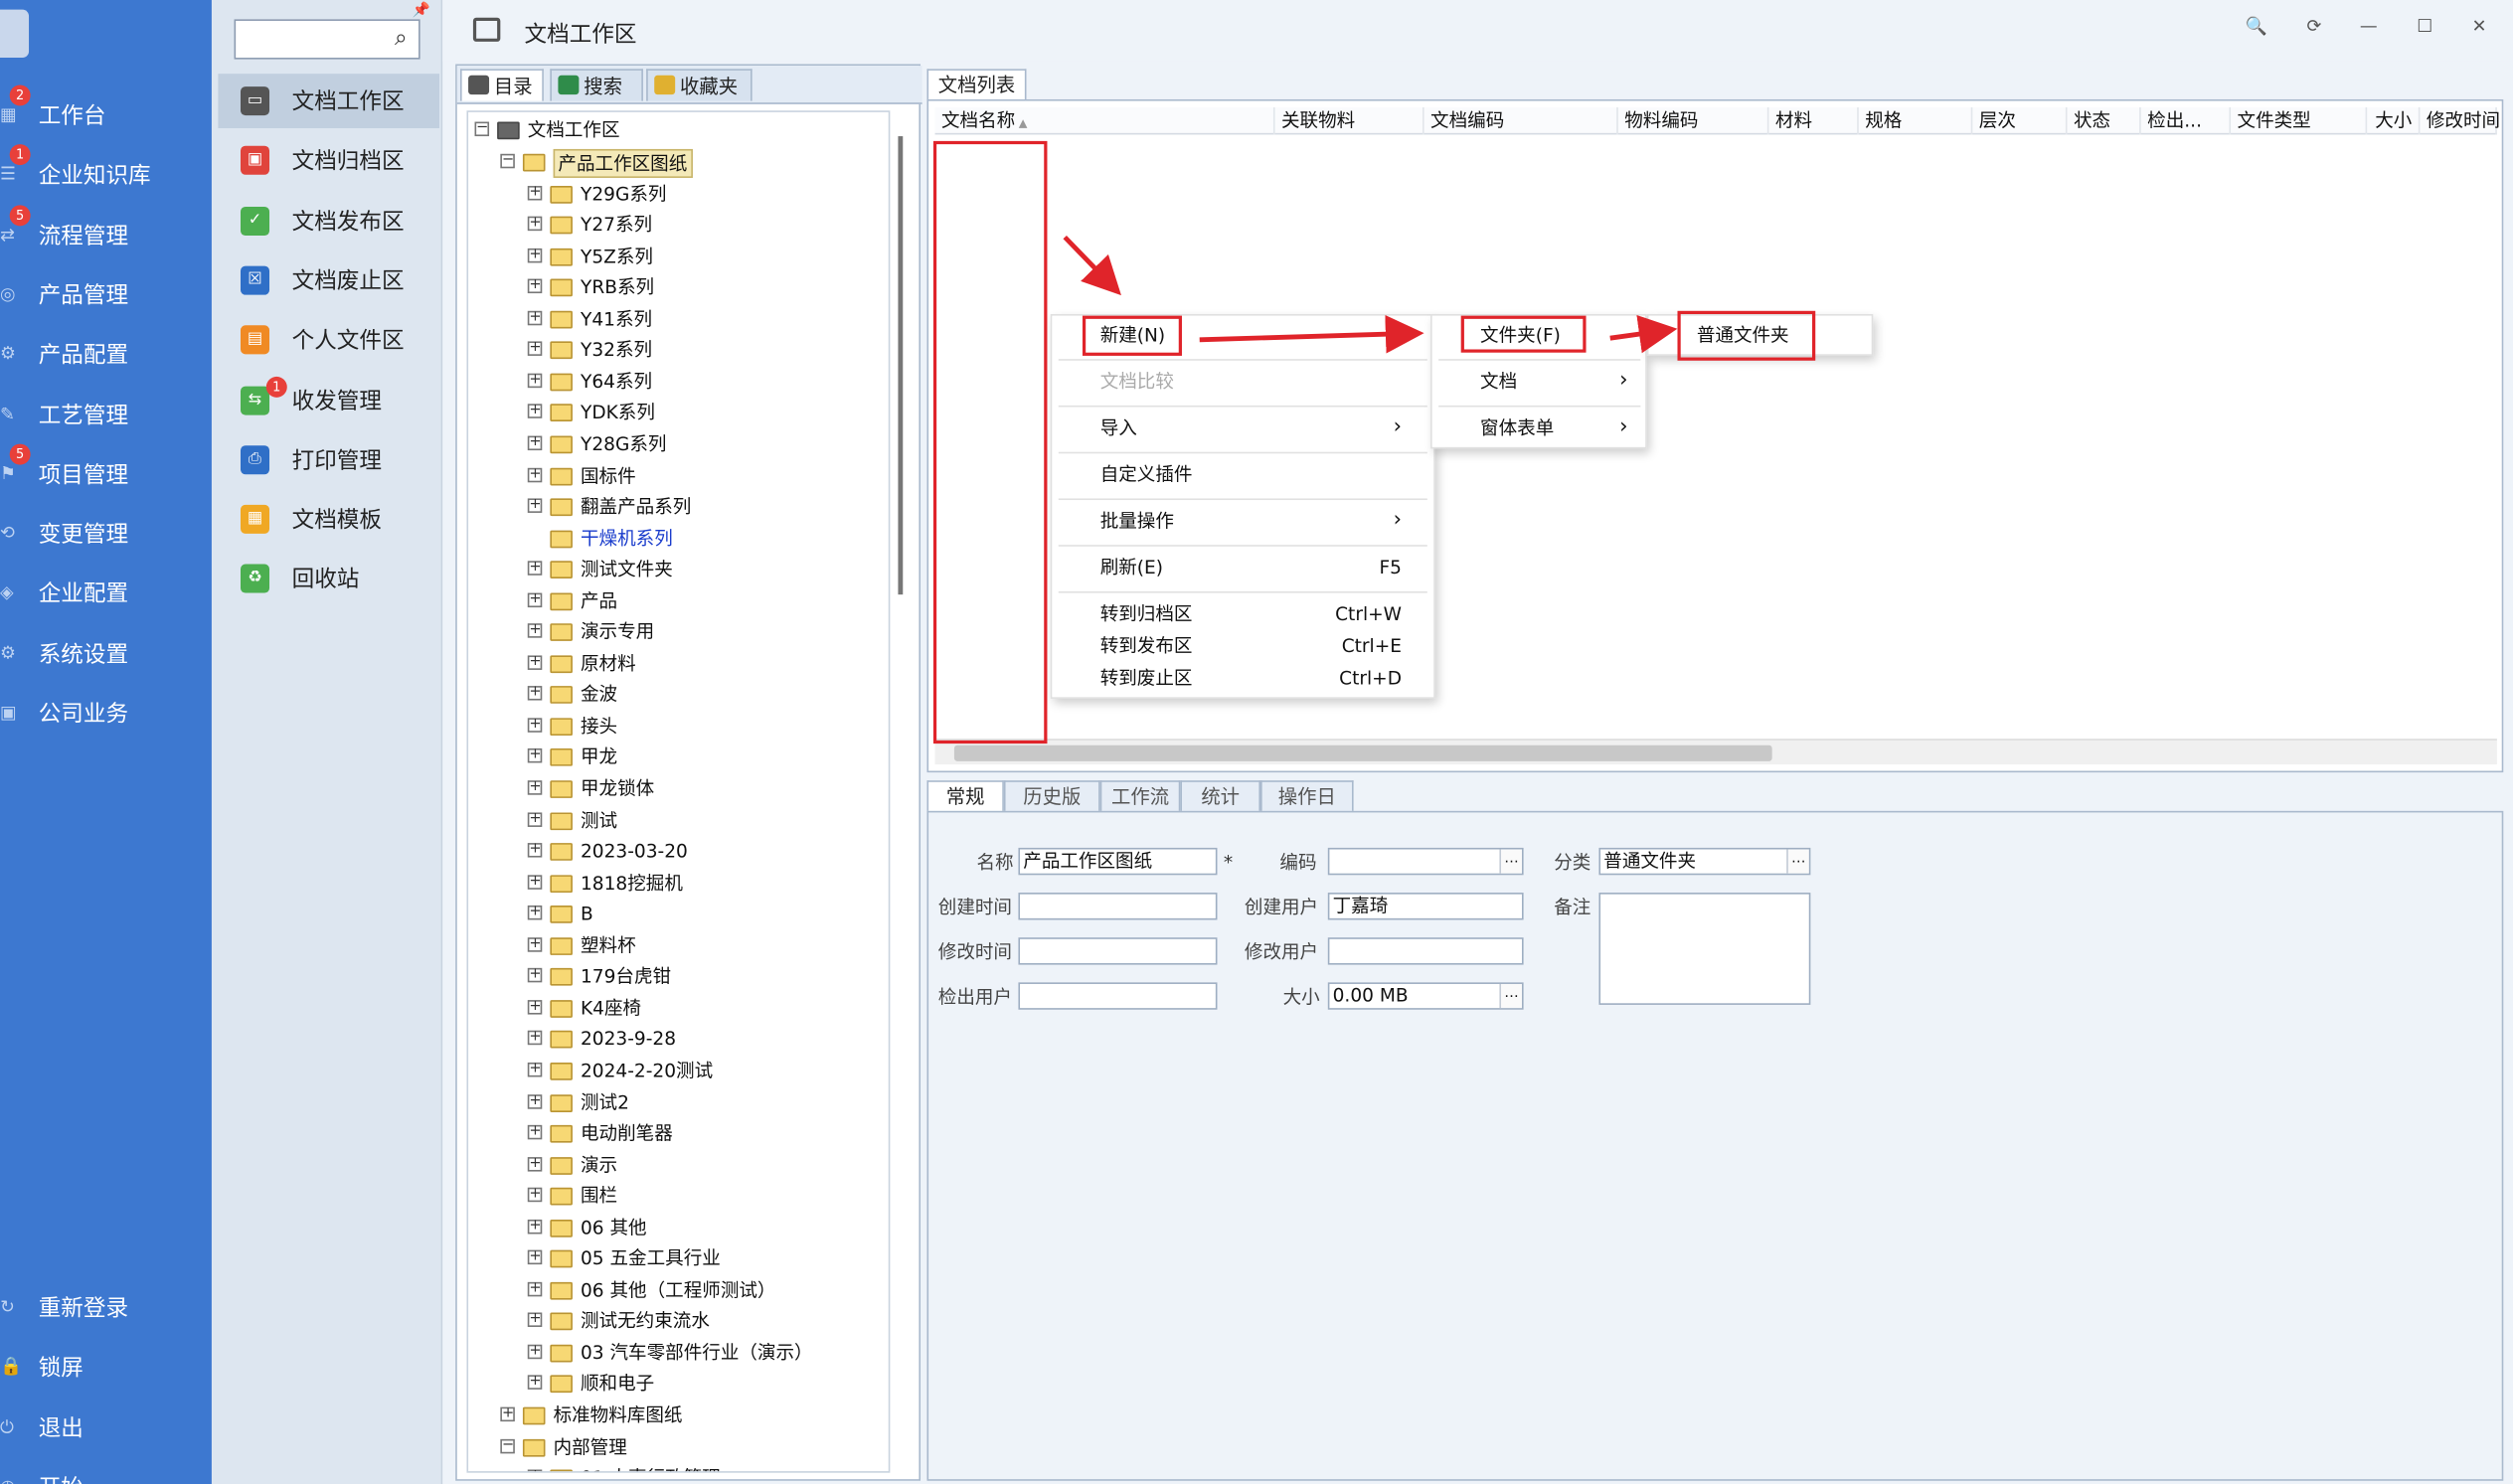 This screenshot has width=2513, height=1484. Describe the element at coordinates (1312, 334) in the screenshot. I see `arrow-to-folder` at that location.